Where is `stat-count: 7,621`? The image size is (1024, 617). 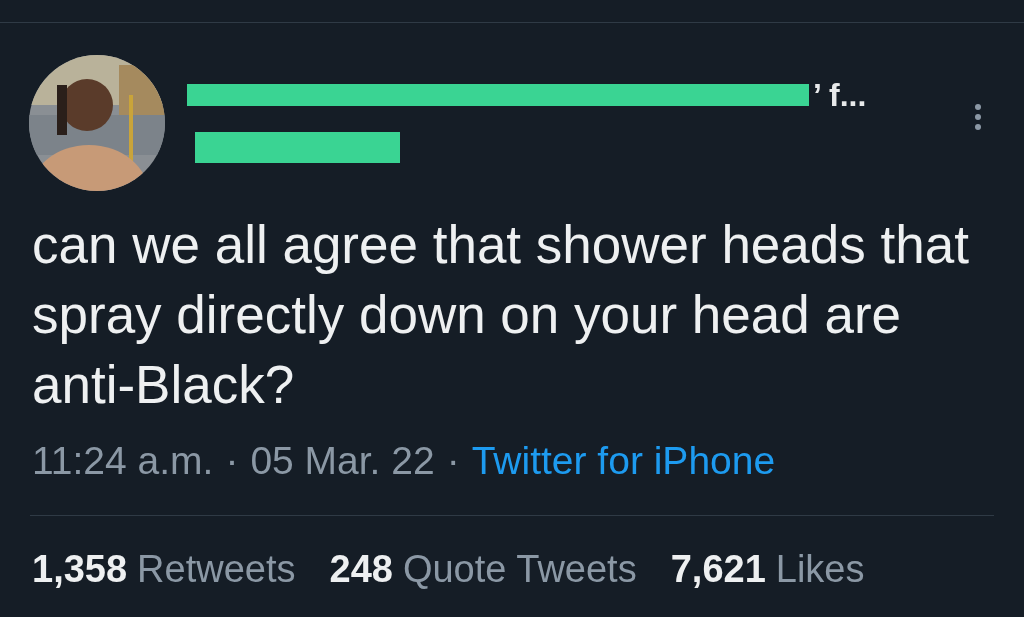
stat-count: 7,621 is located at coordinates (718, 569).